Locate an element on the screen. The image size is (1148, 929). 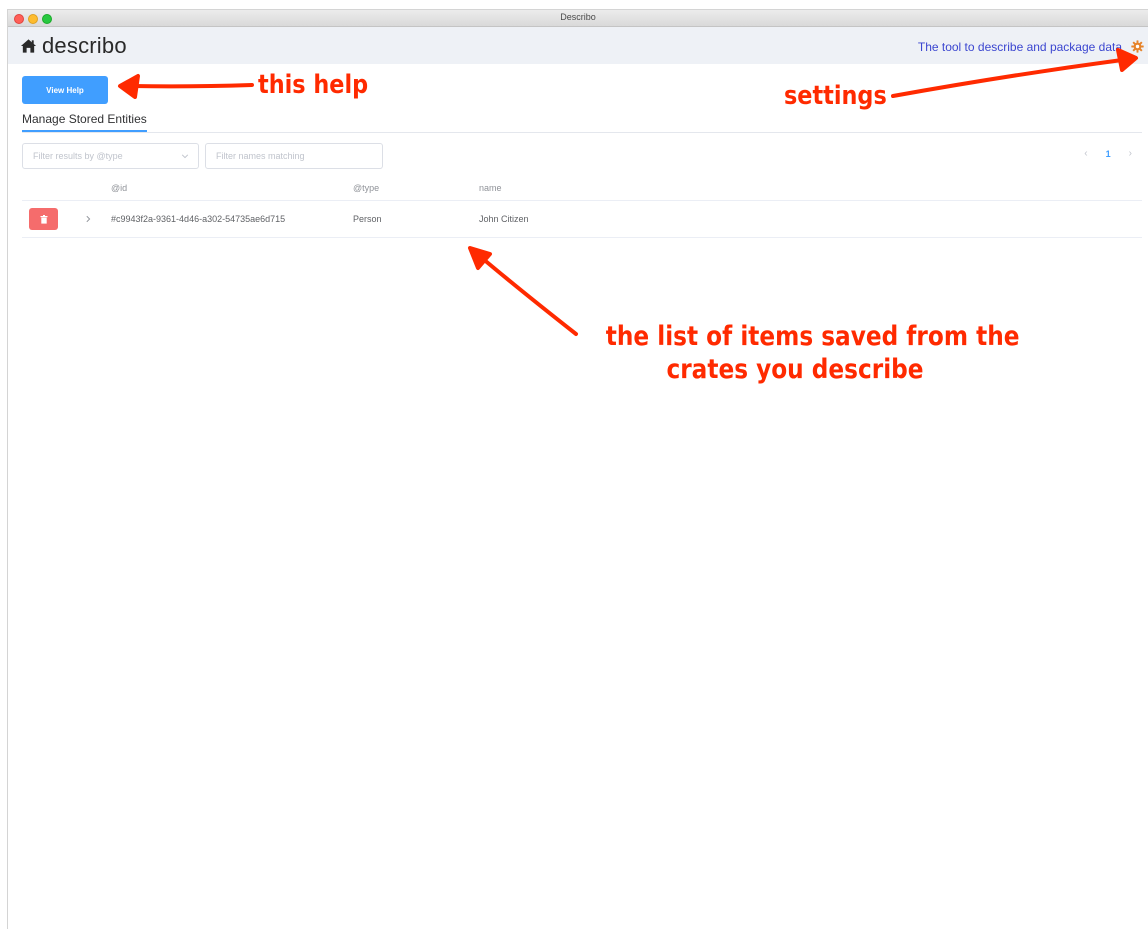
column-header-name: name is located at coordinates (490, 188).